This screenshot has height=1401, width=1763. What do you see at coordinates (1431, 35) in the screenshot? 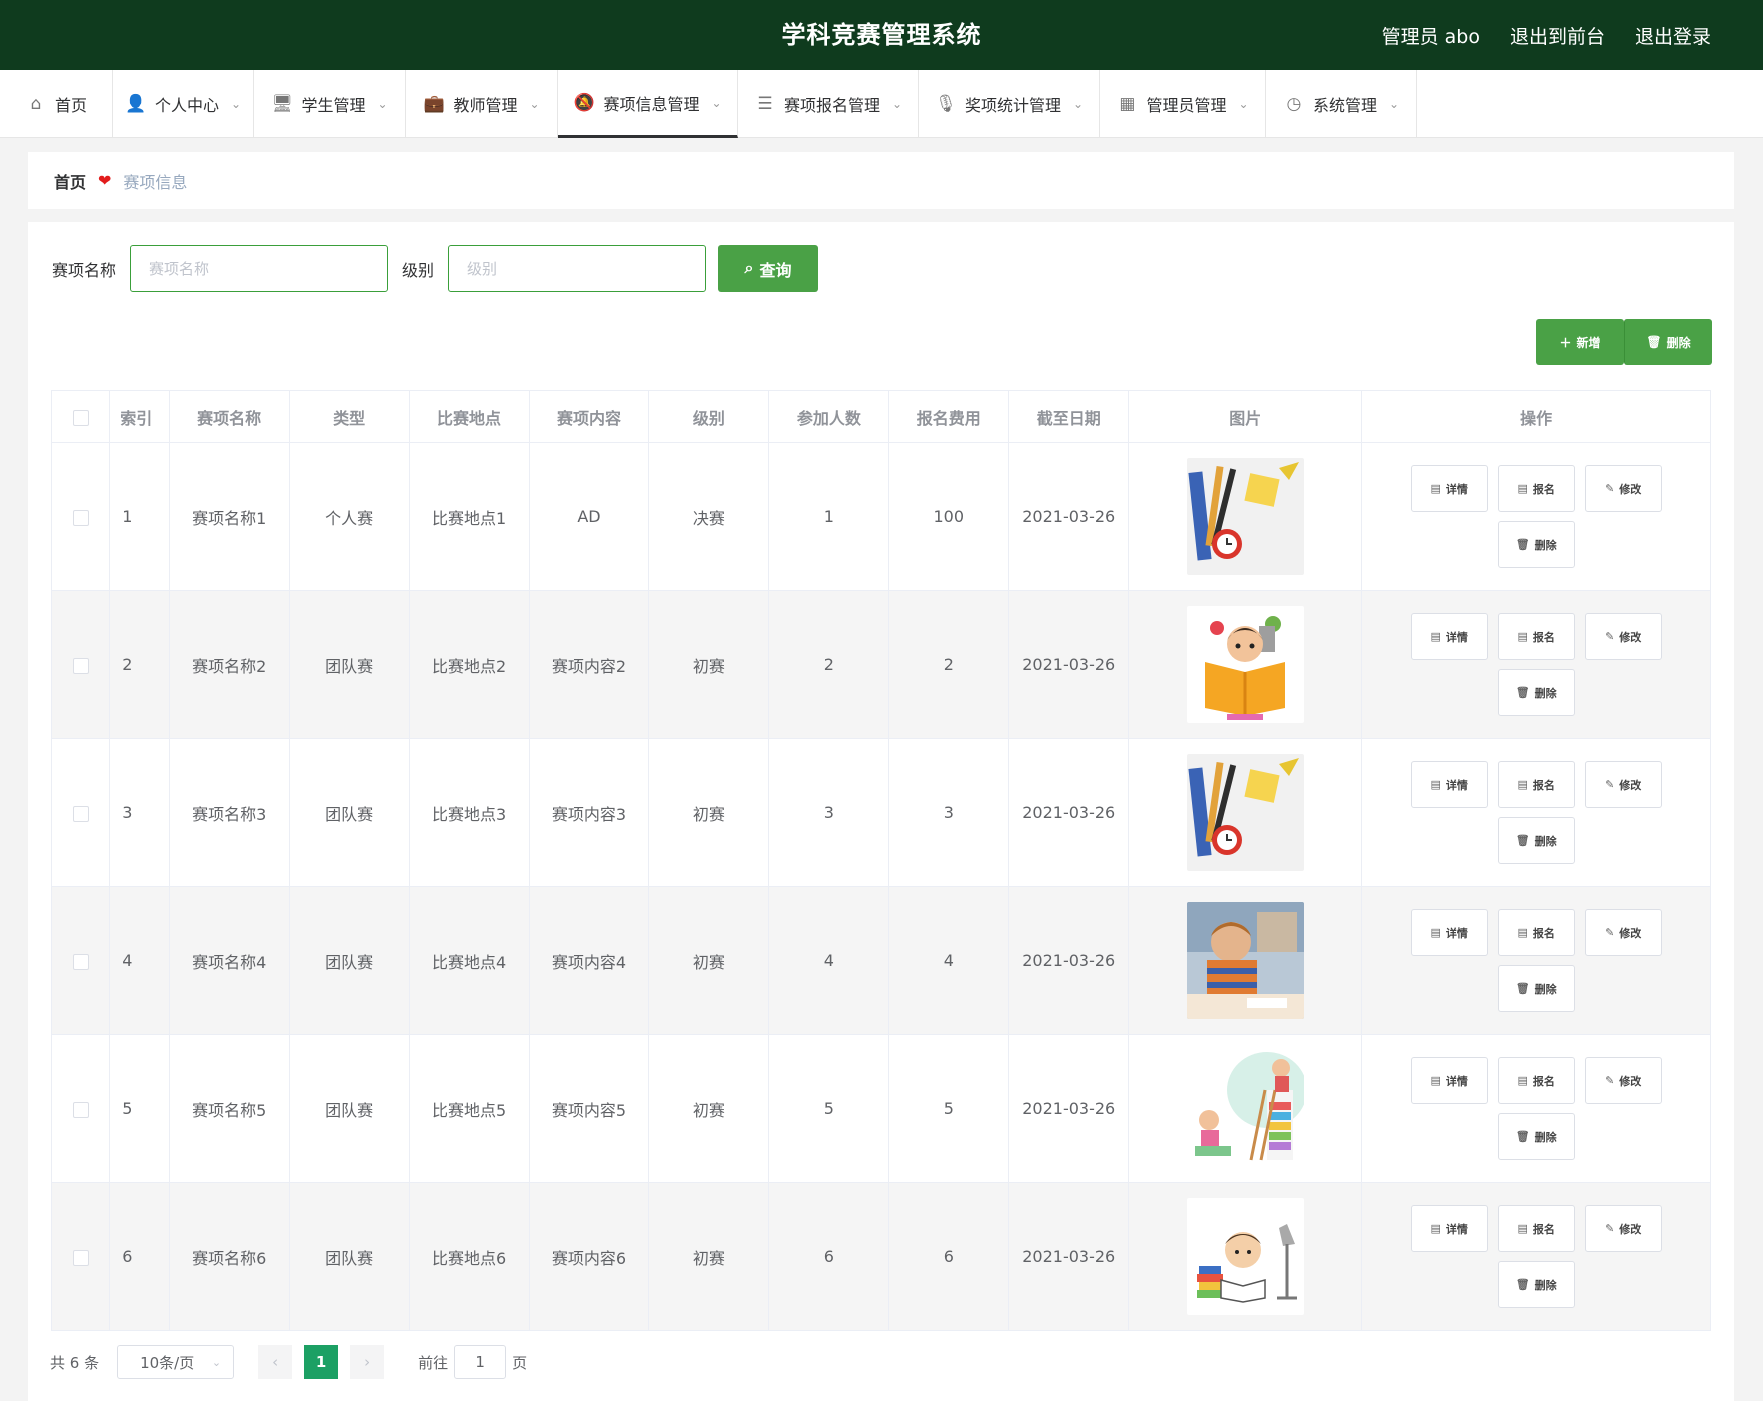
I see `current-user: 管理员 abo` at bounding box center [1431, 35].